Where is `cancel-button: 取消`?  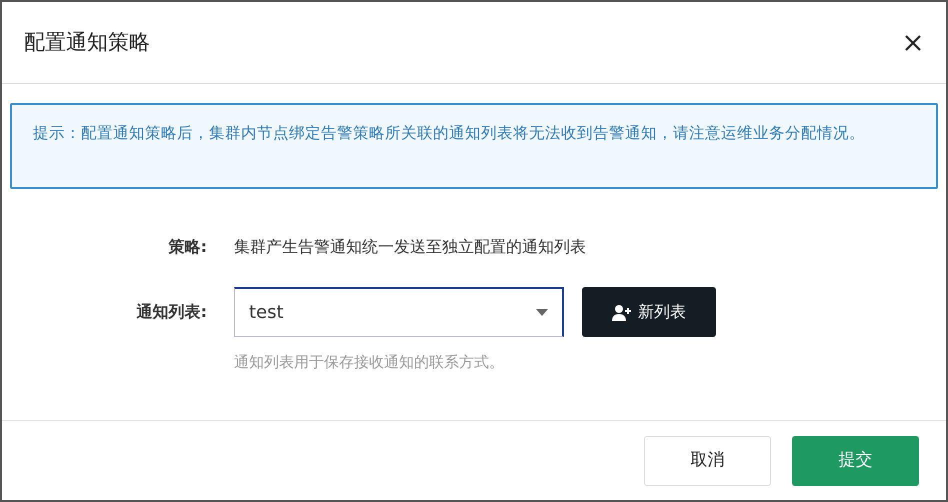
cancel-button: 取消 is located at coordinates (707, 461).